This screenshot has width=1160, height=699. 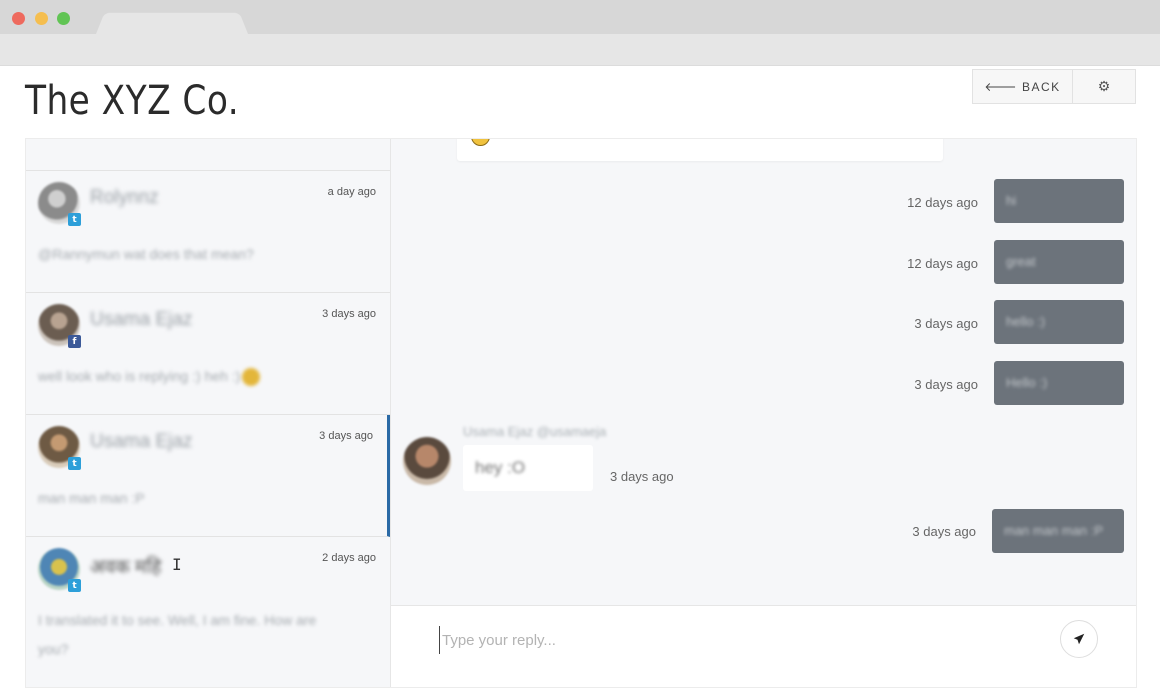 What do you see at coordinates (535, 431) in the screenshot?
I see `message-sender: Usama Ejaz @usamaeja` at bounding box center [535, 431].